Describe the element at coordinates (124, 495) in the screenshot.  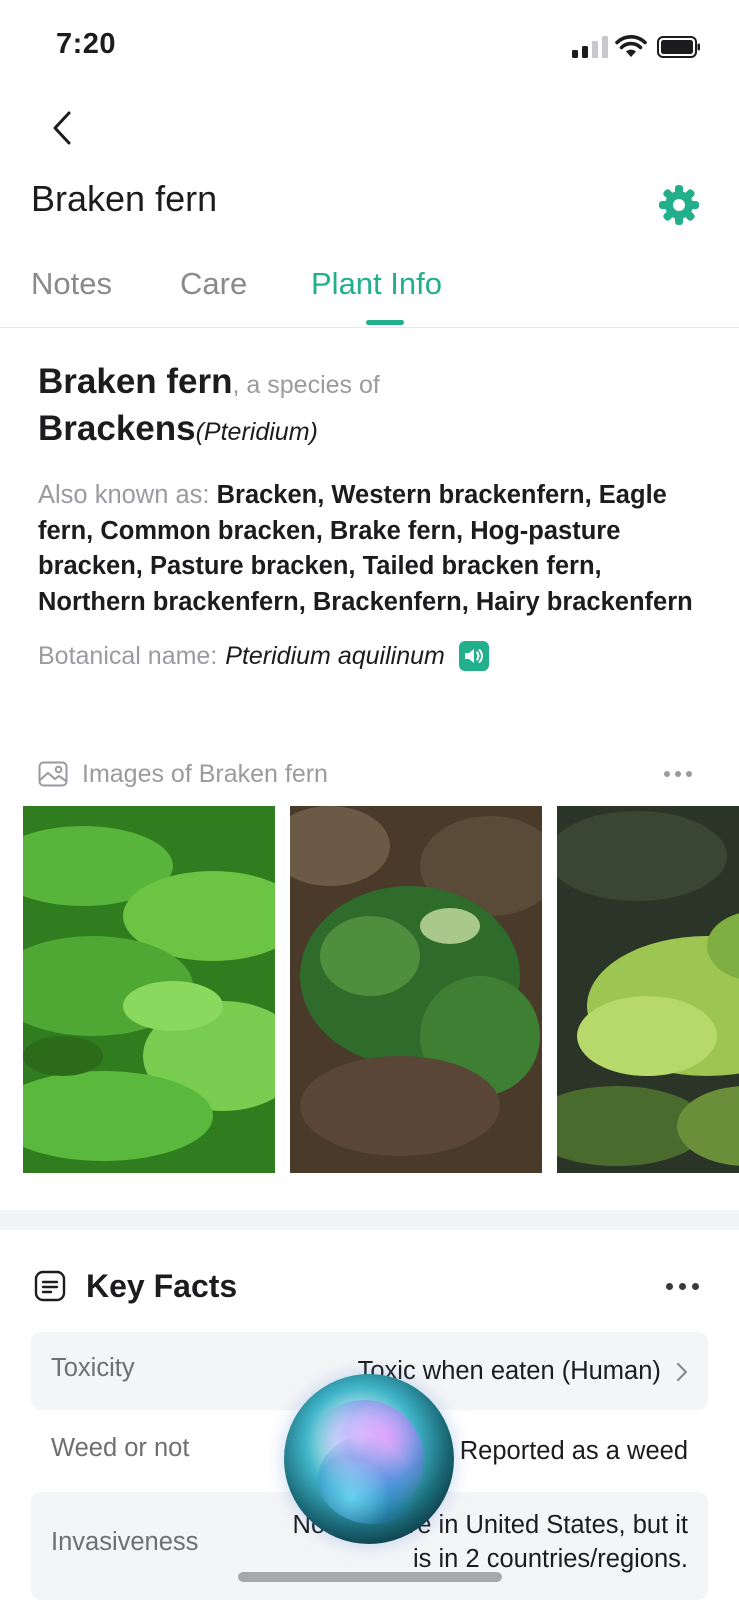
I see `aka-label: Also known as:` at that location.